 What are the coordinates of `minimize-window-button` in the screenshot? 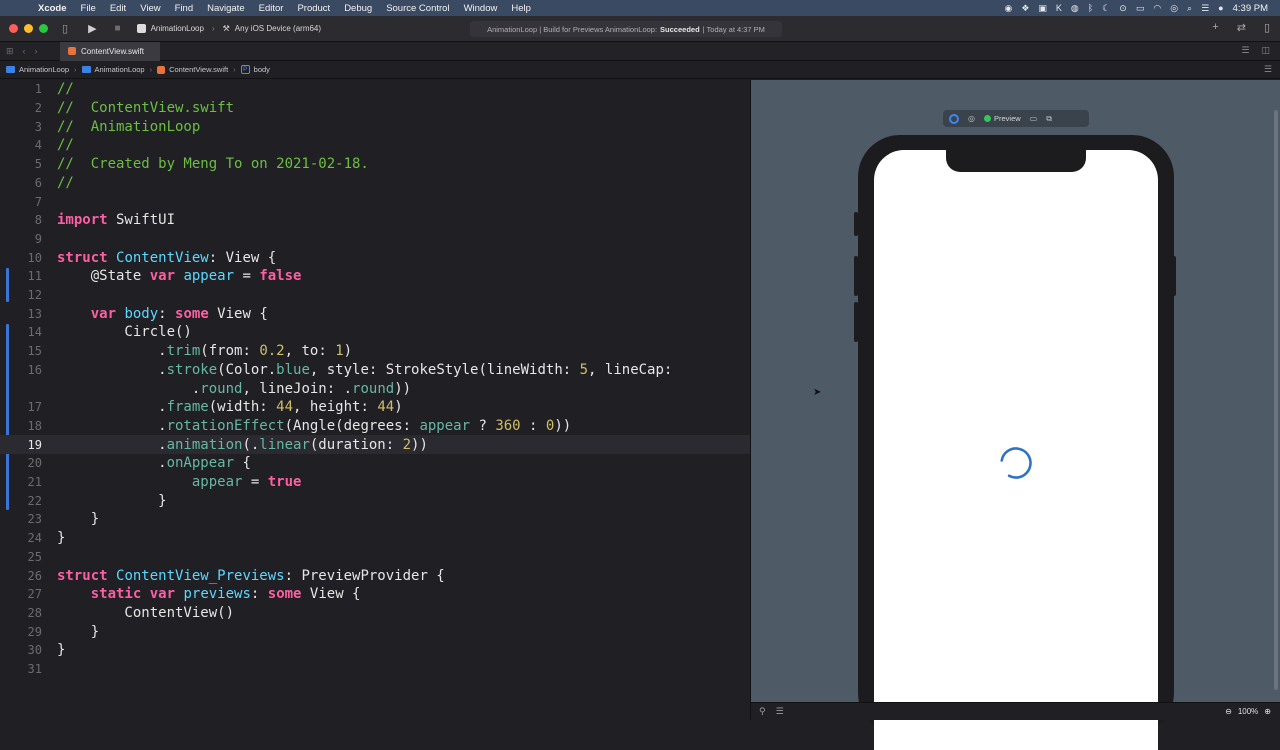 It's located at (28, 28).